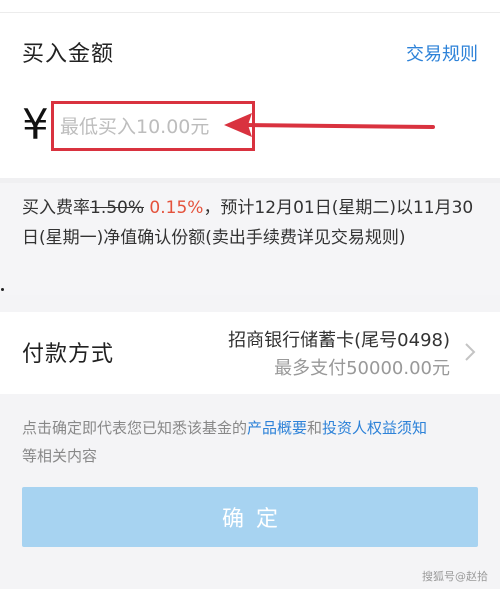 This screenshot has width=500, height=589. What do you see at coordinates (250, 12) in the screenshot?
I see `divider` at bounding box center [250, 12].